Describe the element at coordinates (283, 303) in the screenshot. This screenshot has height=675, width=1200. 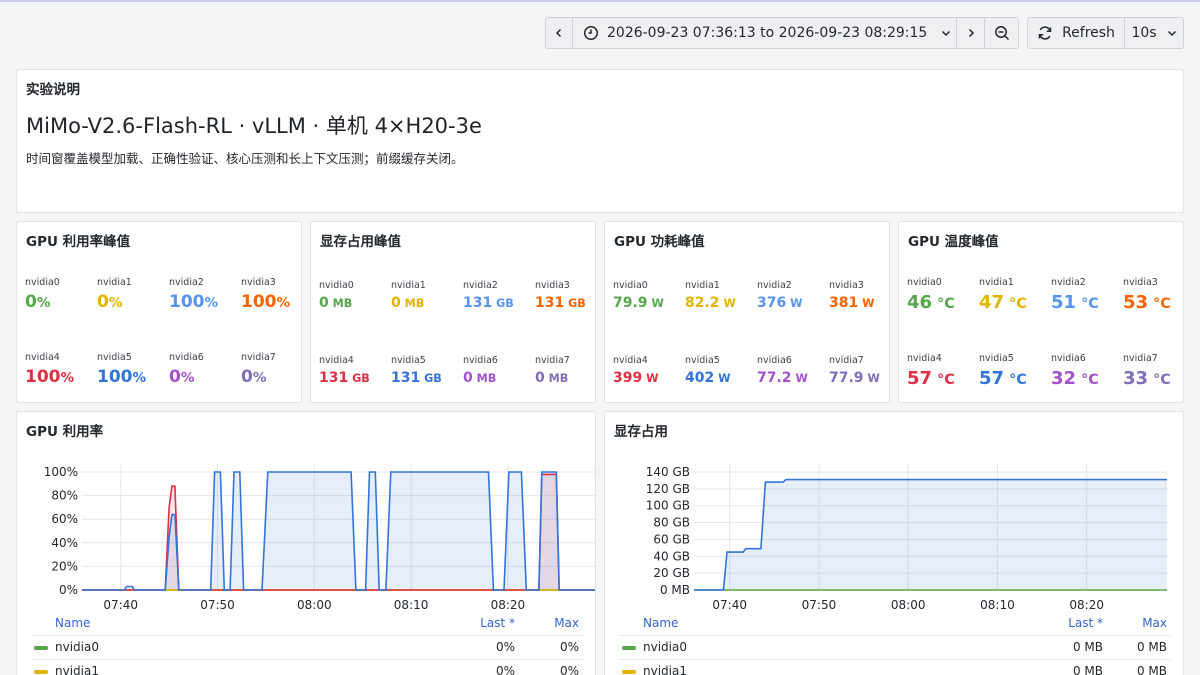
I see `stat-unit: %` at that location.